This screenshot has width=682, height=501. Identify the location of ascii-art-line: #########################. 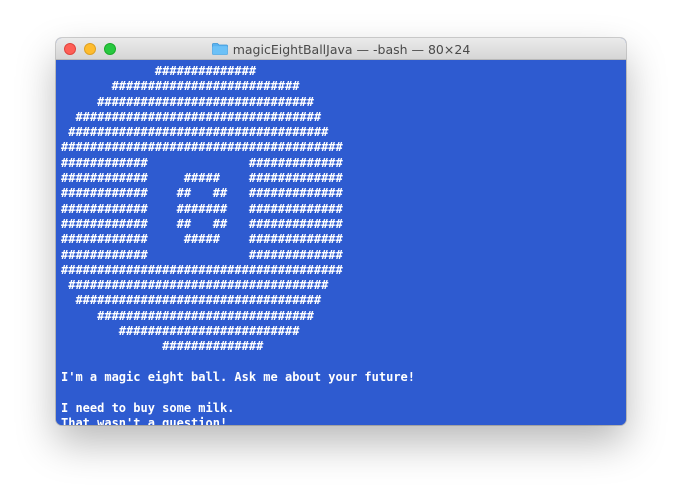
(180, 331).